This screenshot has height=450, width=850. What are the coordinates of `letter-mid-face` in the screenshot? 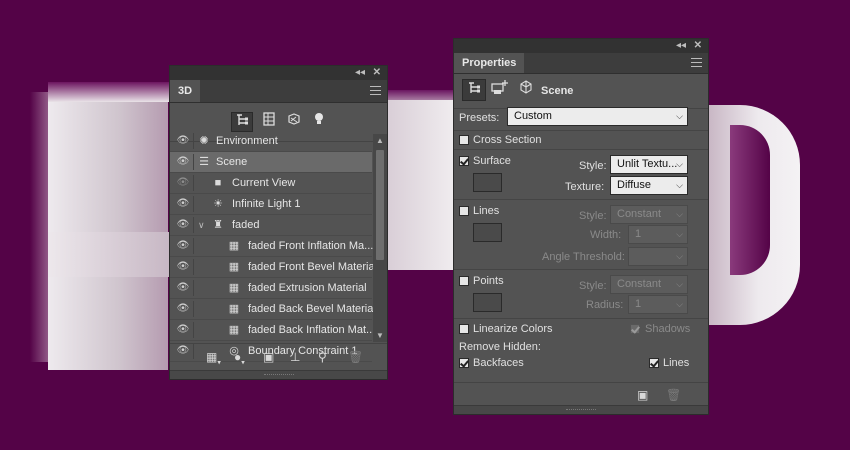 It's located at (422, 185).